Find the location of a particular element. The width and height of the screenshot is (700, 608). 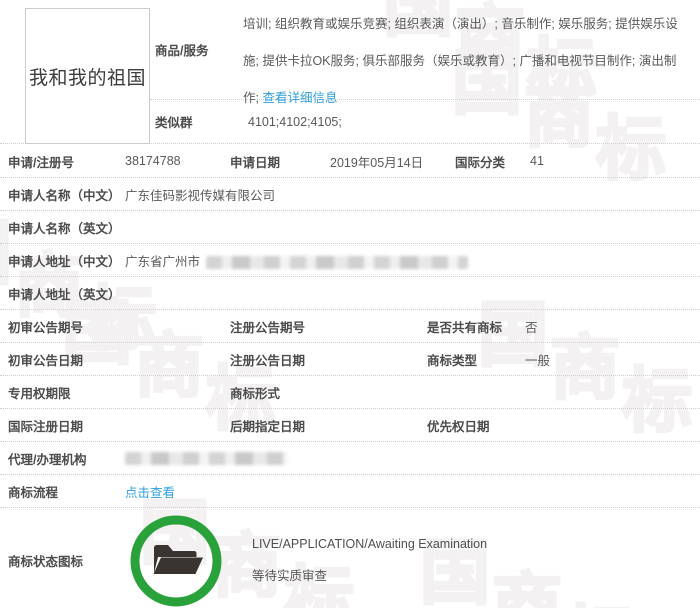

trademark-name: 我和我的祖国 is located at coordinates (87, 78).